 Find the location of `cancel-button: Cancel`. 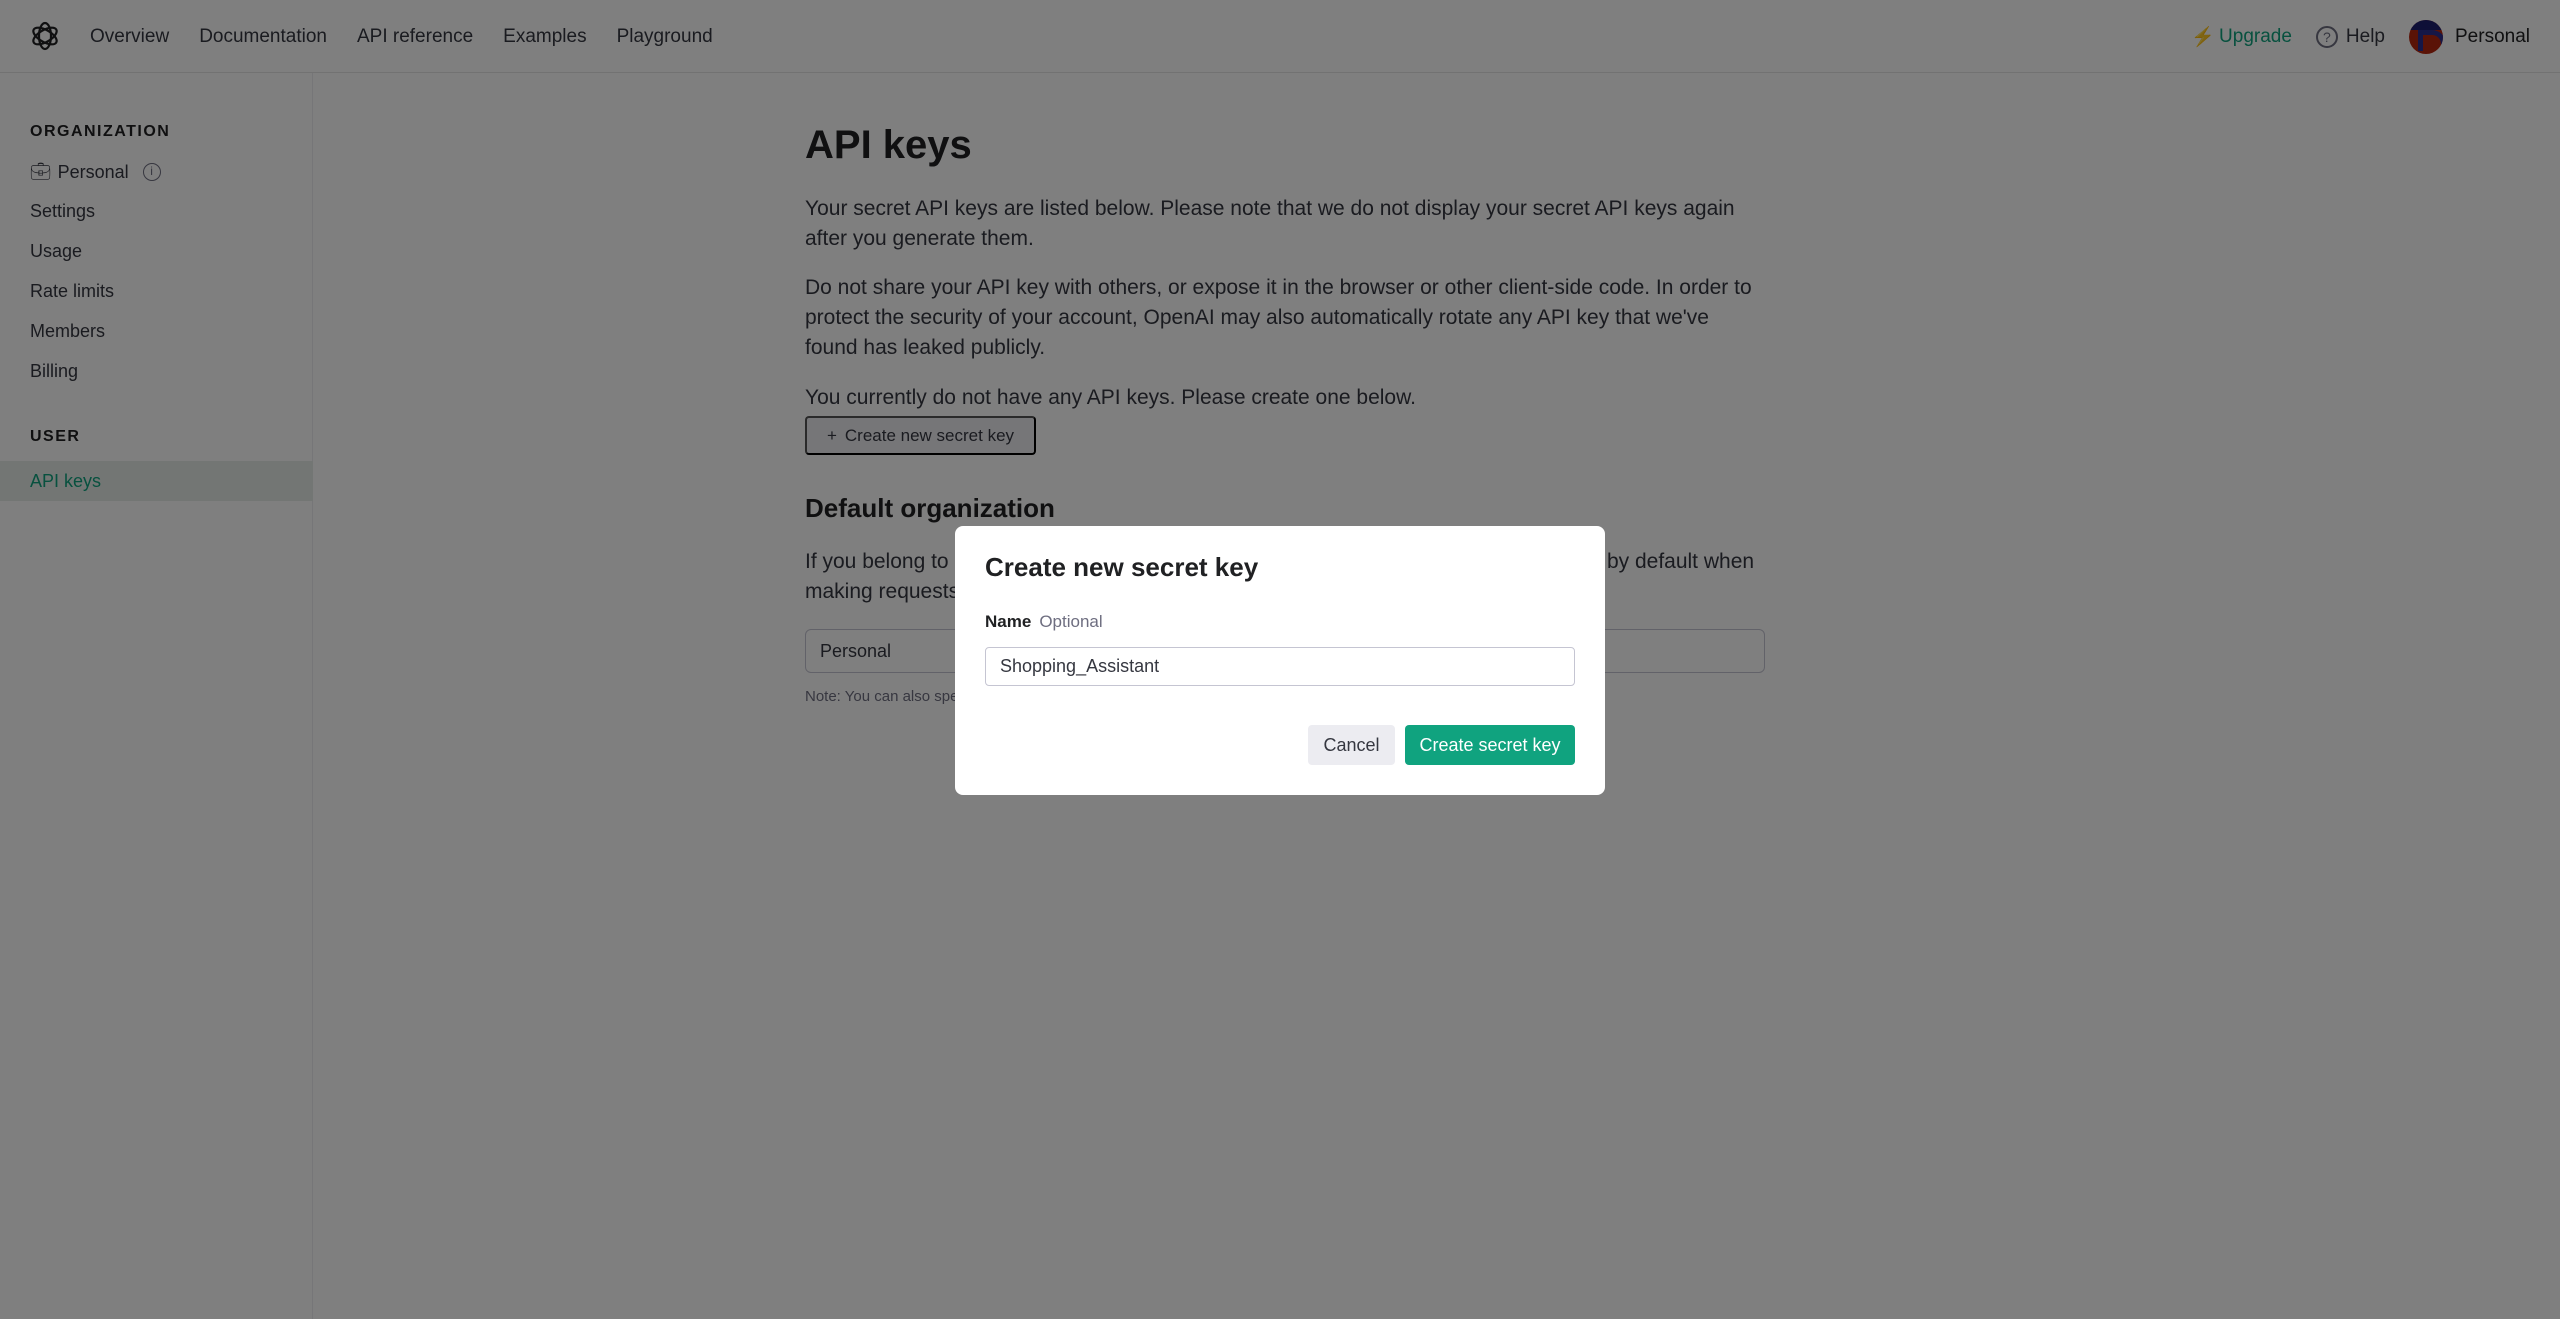

cancel-button: Cancel is located at coordinates (1351, 745).